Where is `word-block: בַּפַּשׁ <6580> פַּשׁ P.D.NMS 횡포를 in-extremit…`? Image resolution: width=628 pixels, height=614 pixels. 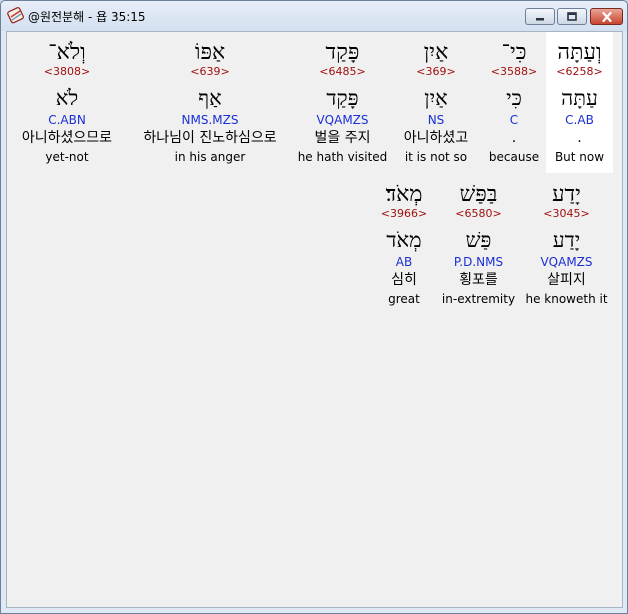 word-block: בַּפַּשׁ <6580> פַּשׁ P.D.NMS 횡포를 in-extremit… is located at coordinates (478, 244).